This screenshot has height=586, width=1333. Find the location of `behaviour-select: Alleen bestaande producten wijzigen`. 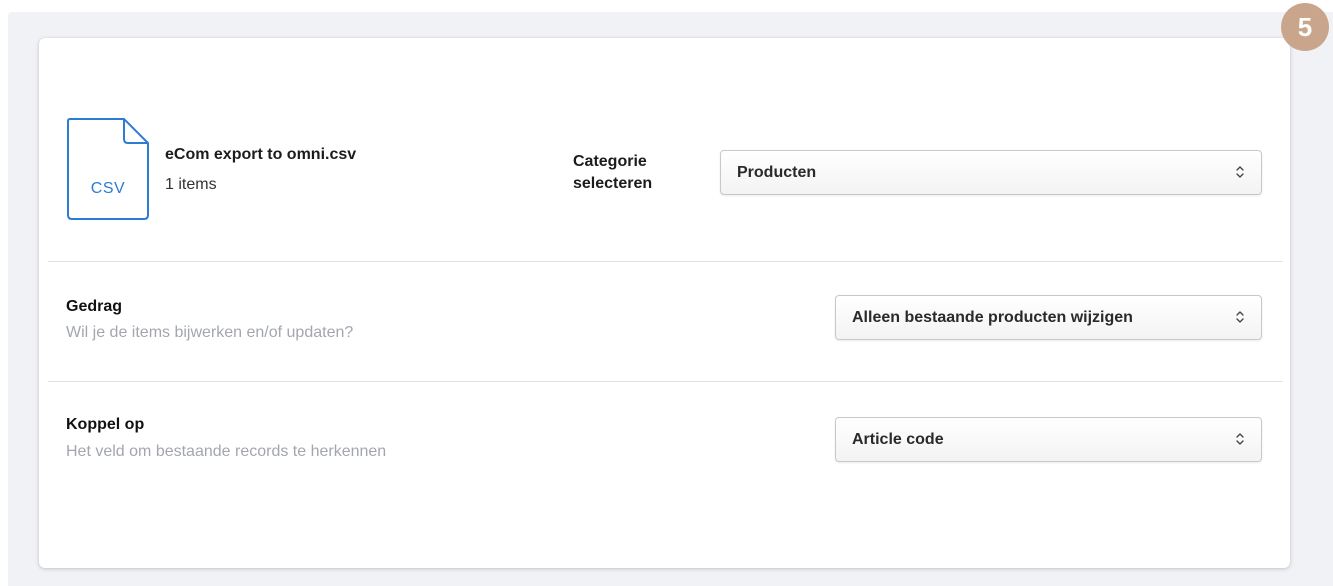

behaviour-select: Alleen bestaande producten wijzigen is located at coordinates (1048, 317).